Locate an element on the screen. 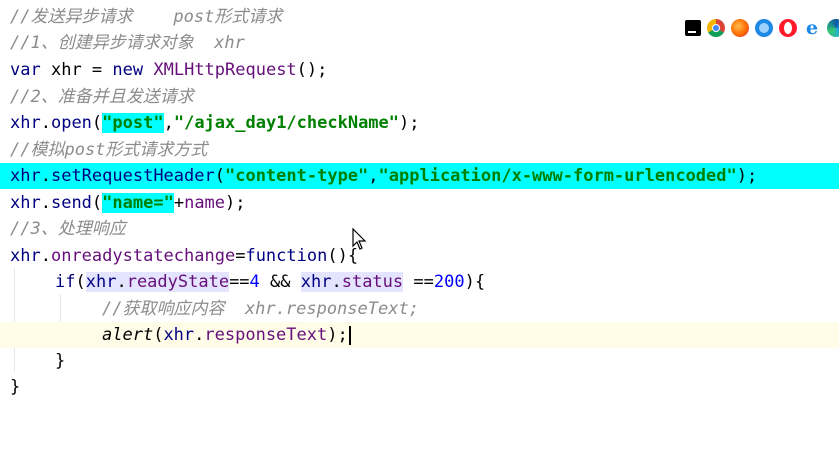 The image size is (839, 452). code-line-9: //3、处理响应 is located at coordinates (419, 229).